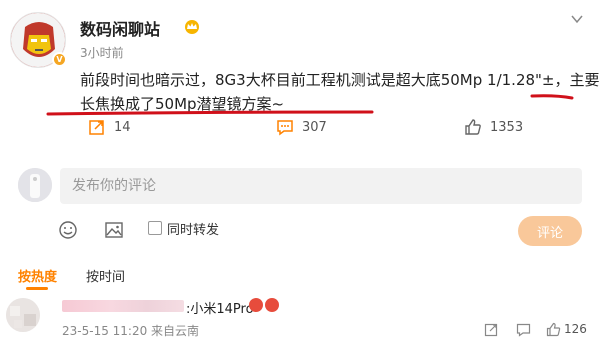  Describe the element at coordinates (37, 288) in the screenshot. I see `active-tab-indicator` at that location.